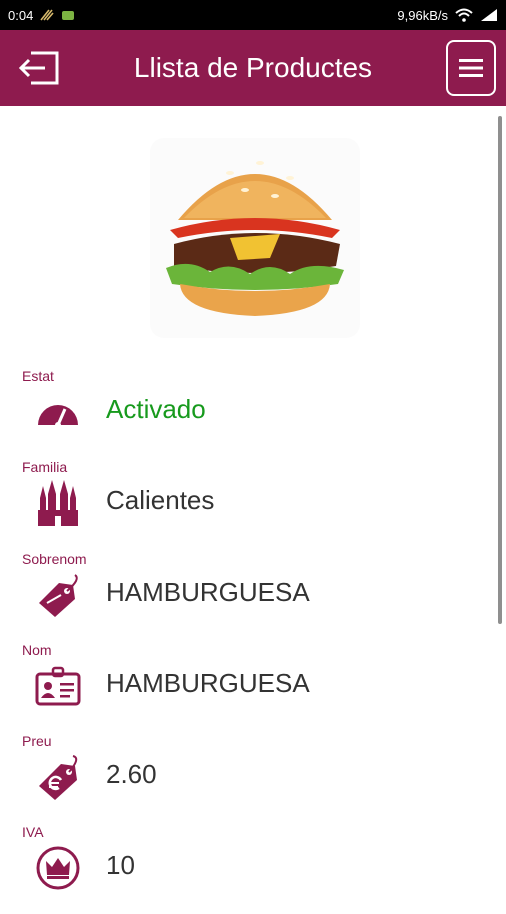 The width and height of the screenshot is (506, 914). What do you see at coordinates (58, 777) in the screenshot?
I see `euro-tag-icon` at bounding box center [58, 777].